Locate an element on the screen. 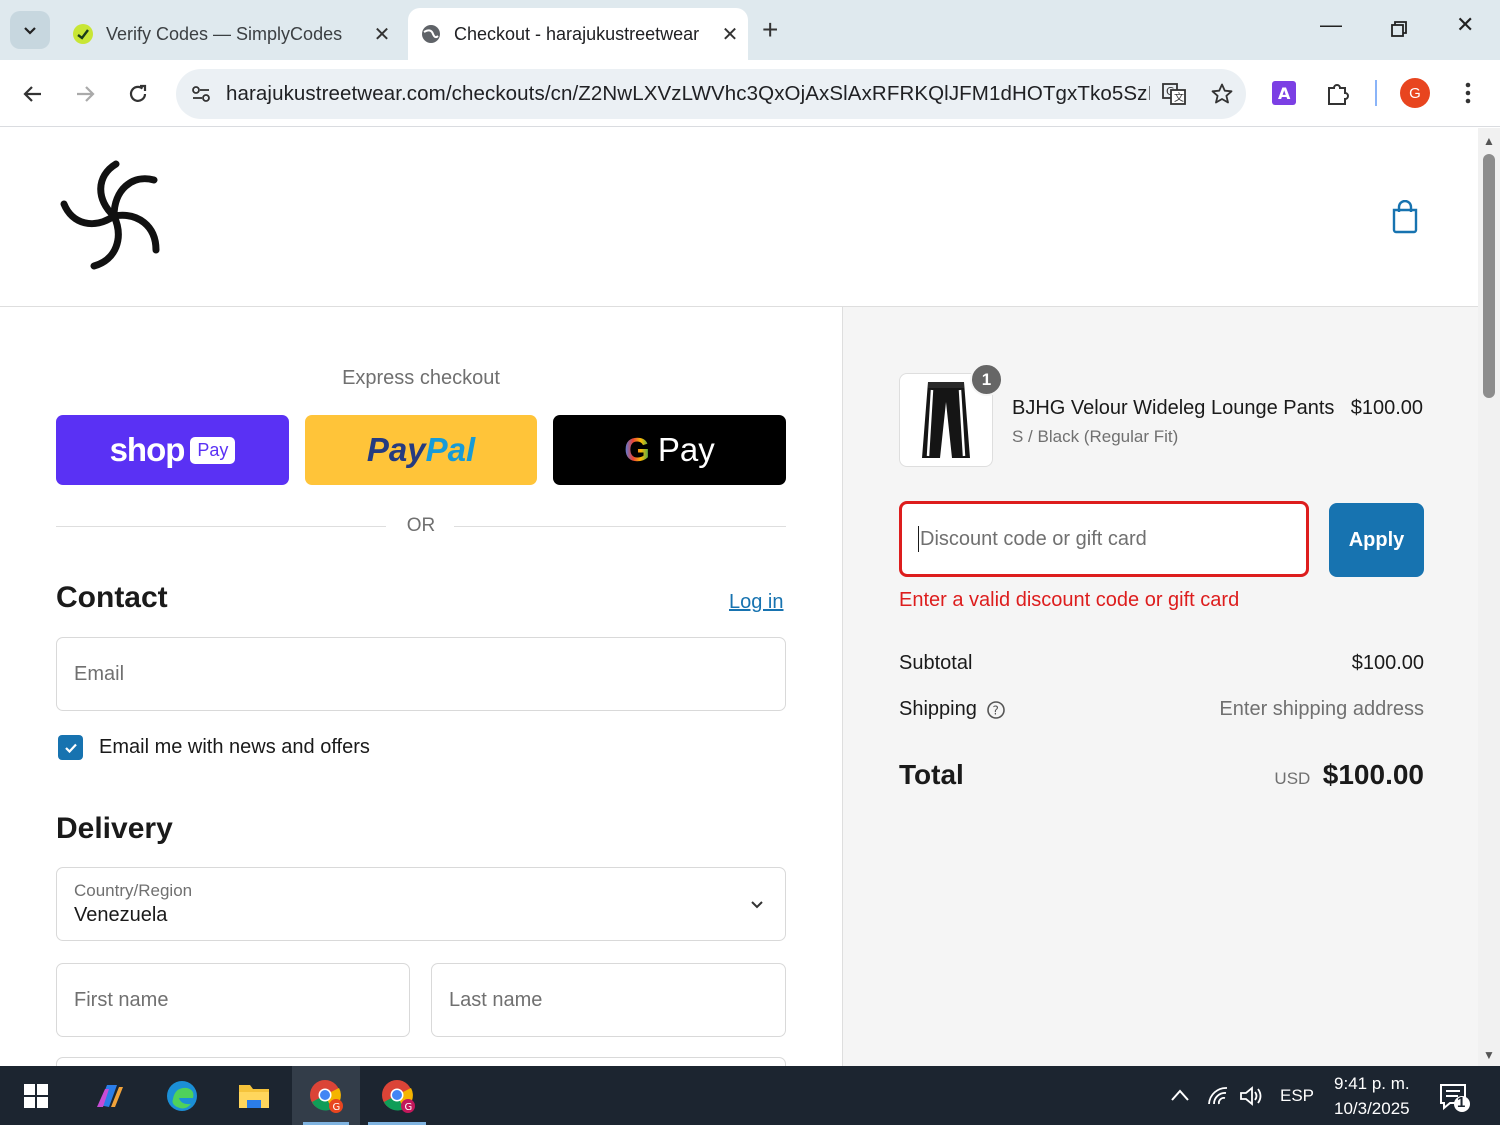 The height and width of the screenshot is (1125, 1500). file-explorer-taskbar-button is located at coordinates (254, 1096).